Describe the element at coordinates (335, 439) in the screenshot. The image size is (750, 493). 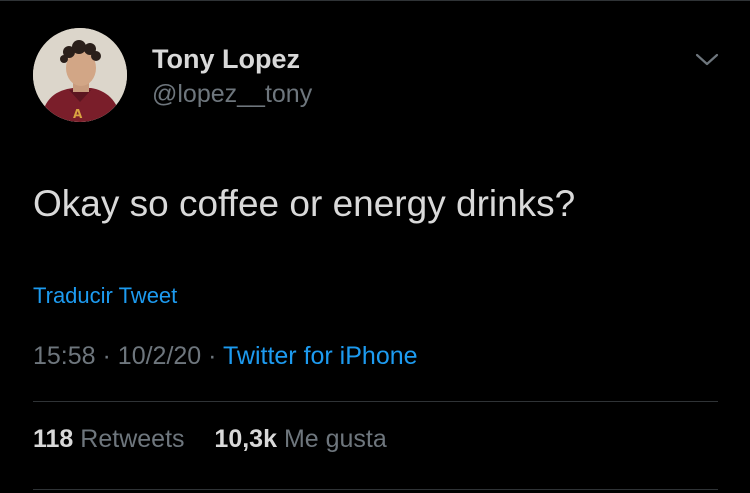
I see `likes-label: Me gusta` at that location.